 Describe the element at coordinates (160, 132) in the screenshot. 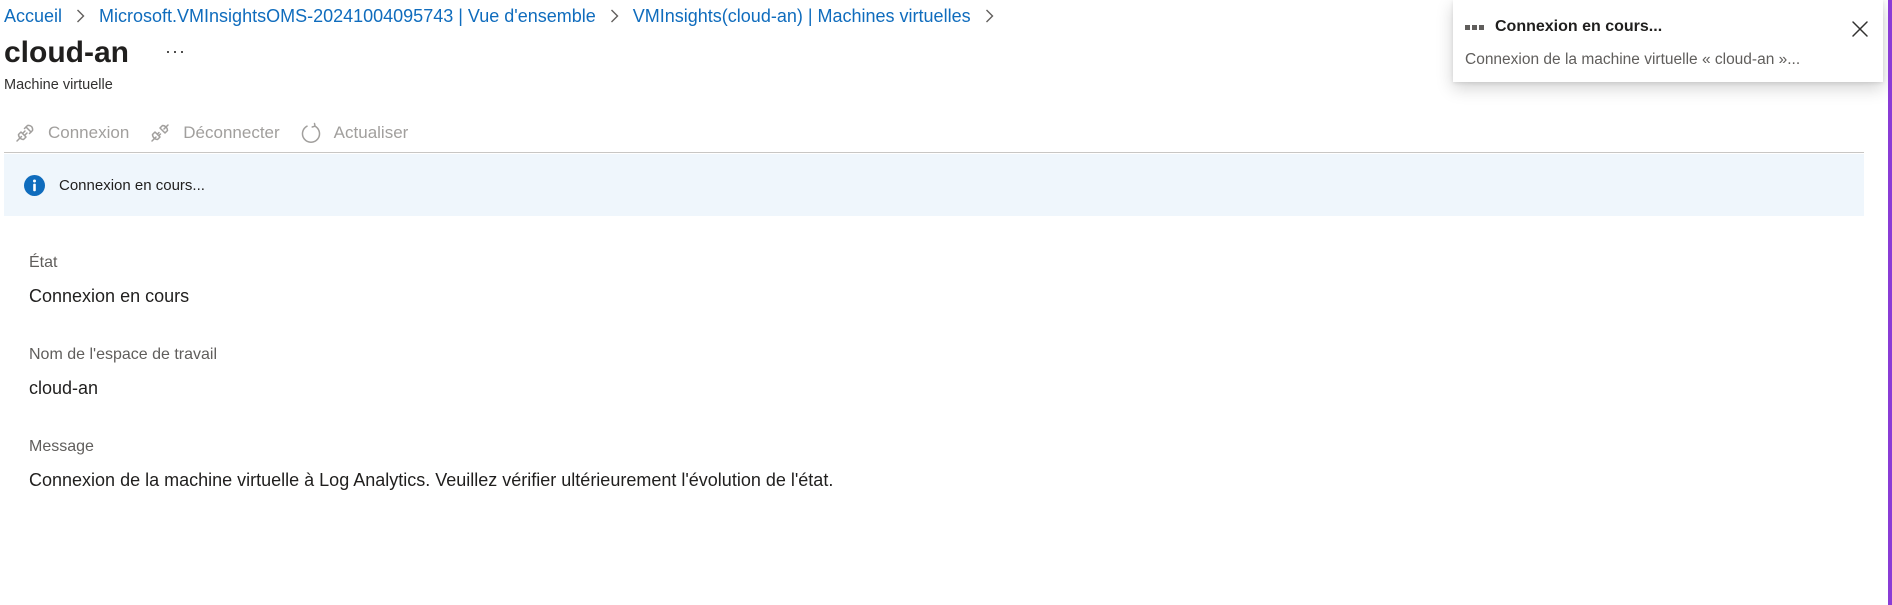

I see `plug-disconnect-icon` at that location.